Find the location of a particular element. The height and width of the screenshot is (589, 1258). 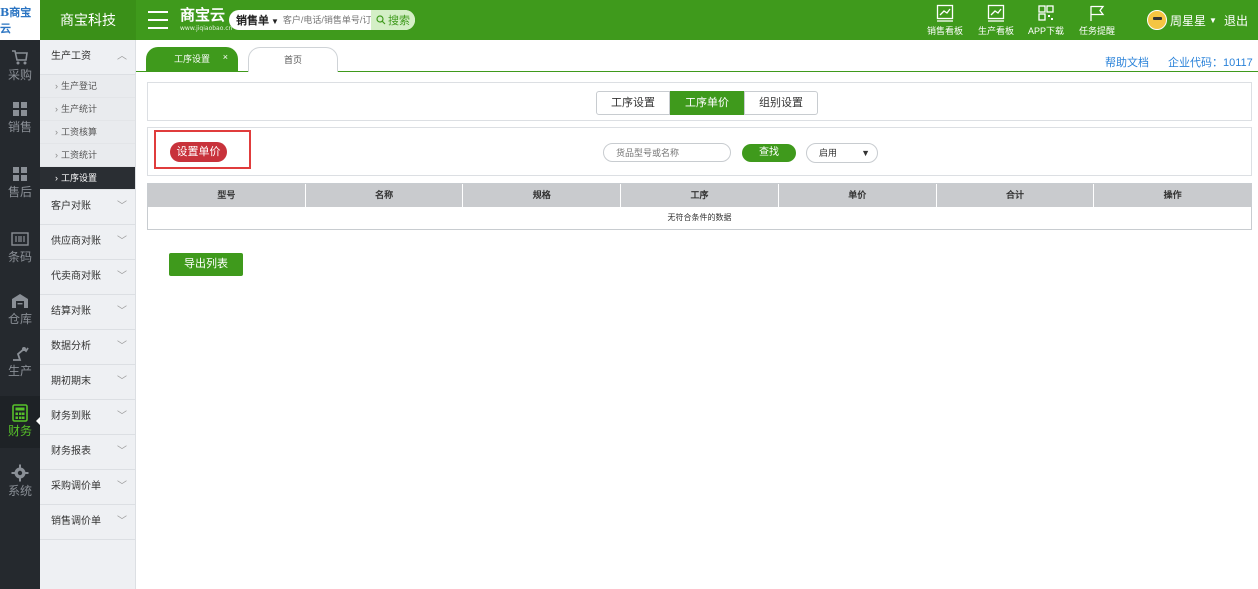

sidebar-group-period: 期初期末 ﹀ is located at coordinates (87, 382).